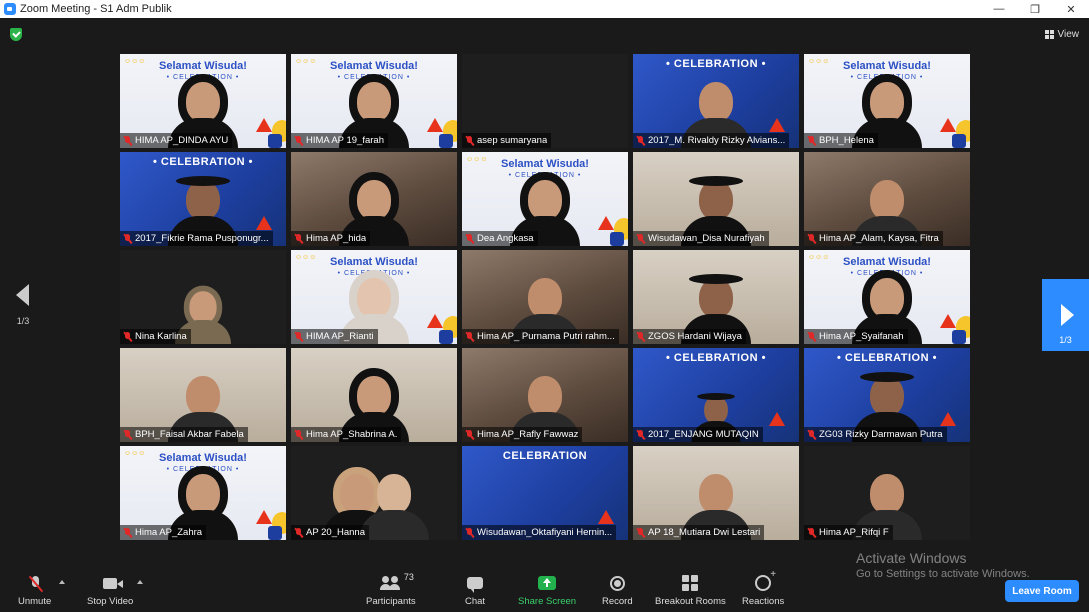 The height and width of the screenshot is (612, 1089). I want to click on participant-name: Hima AP_hida, so click(336, 238).